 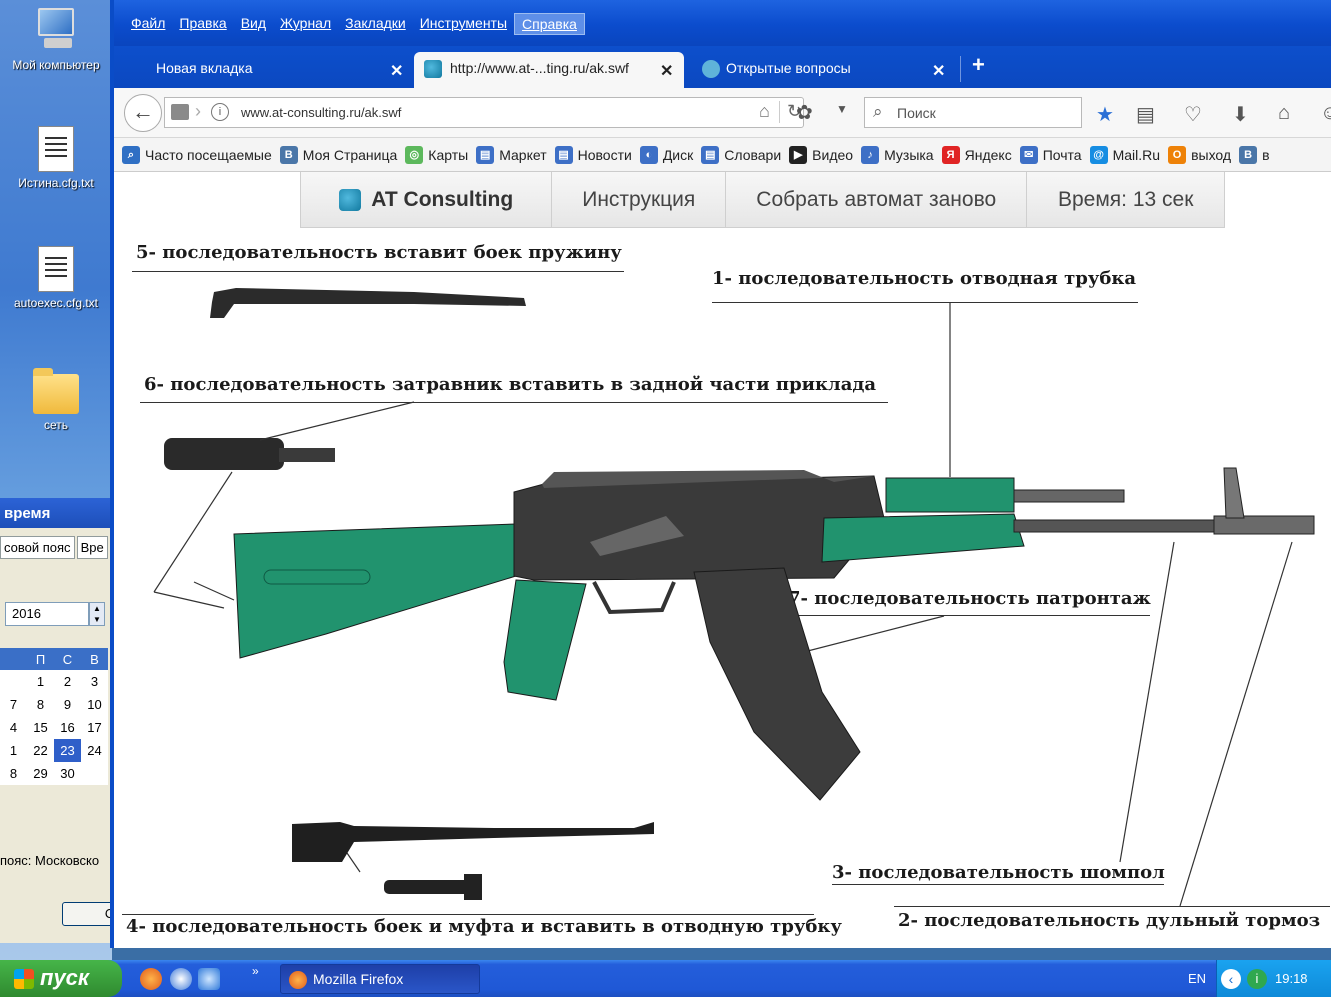 What do you see at coordinates (56, 39) in the screenshot?
I see `desktop-icon-my-computer: Мой компьютер` at bounding box center [56, 39].